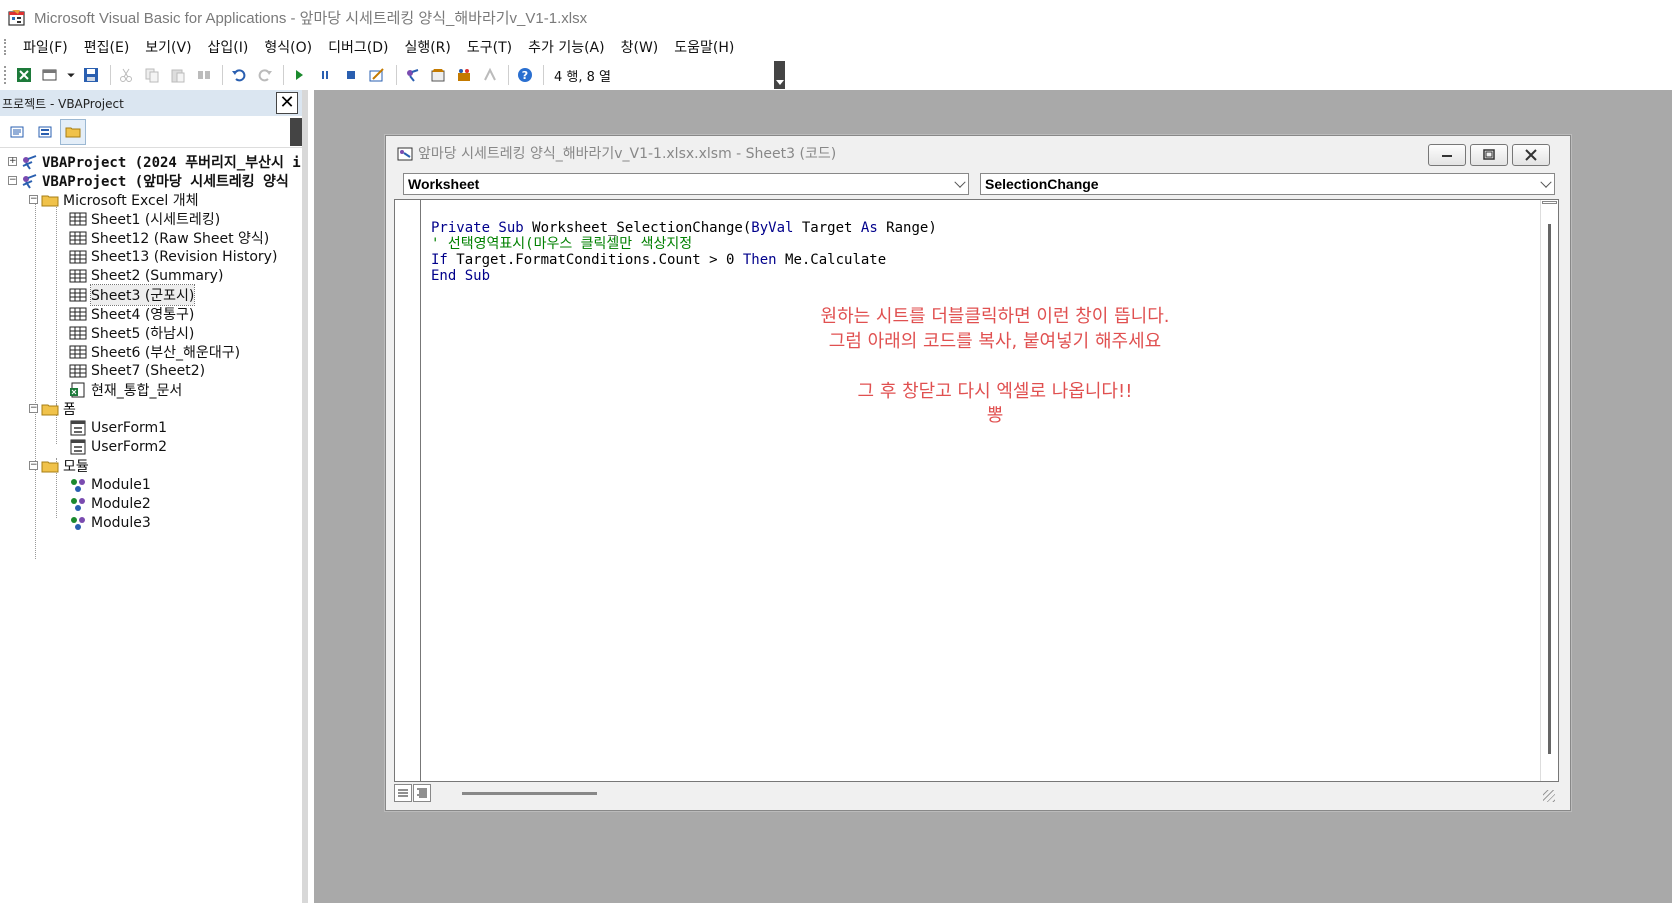 Image resolution: width=1672 pixels, height=903 pixels. I want to click on help-icon: ?, so click(524, 75).